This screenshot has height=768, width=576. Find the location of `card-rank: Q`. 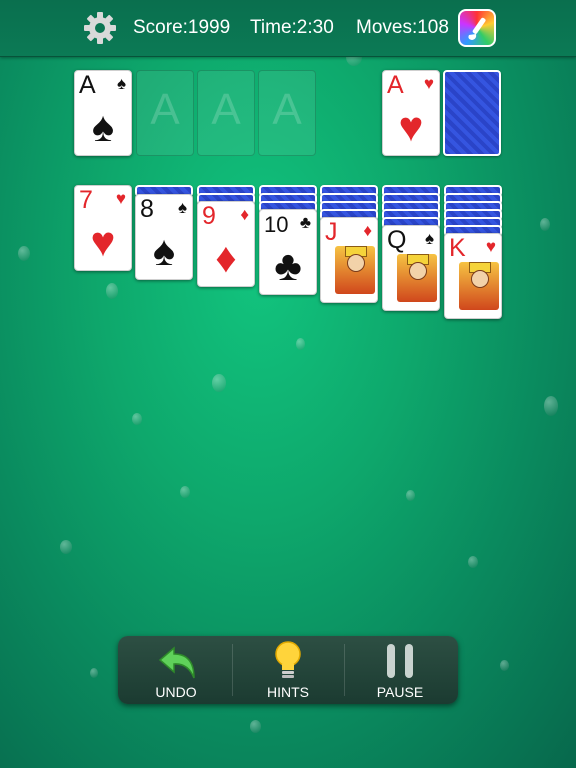

card-rank: Q is located at coordinates (397, 240).